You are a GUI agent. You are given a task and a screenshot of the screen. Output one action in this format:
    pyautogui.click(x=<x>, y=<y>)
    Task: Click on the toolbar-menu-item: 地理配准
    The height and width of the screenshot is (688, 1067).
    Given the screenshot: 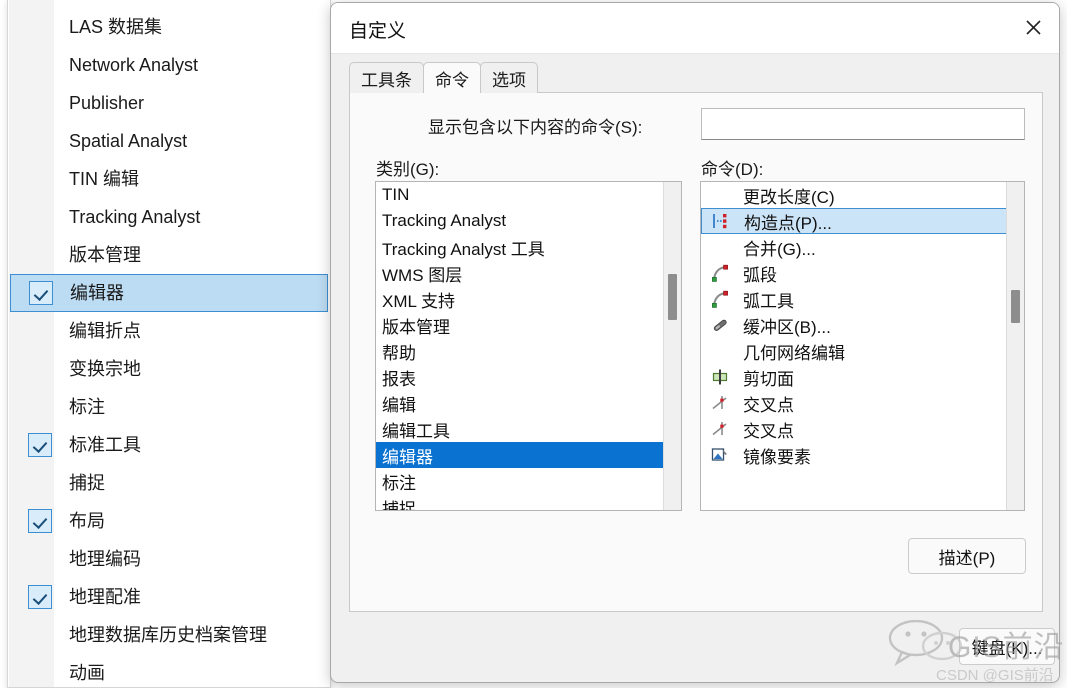 What is the action you would take?
    pyautogui.click(x=169, y=597)
    